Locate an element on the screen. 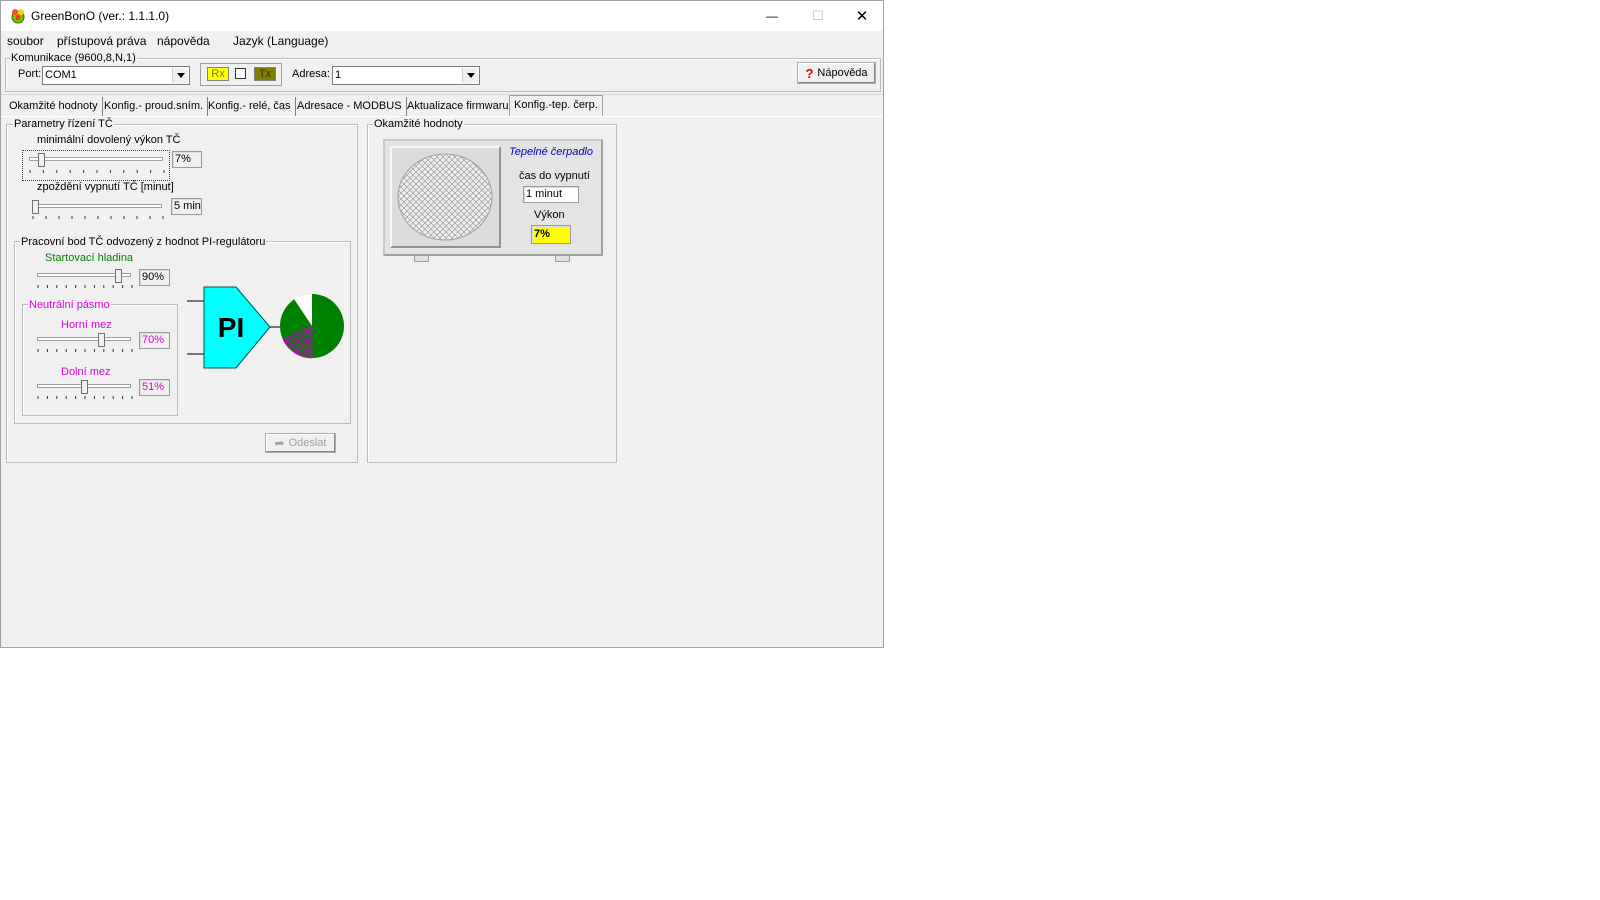 This screenshot has width=1600, height=900. time-to-off-value: 1 minut is located at coordinates (551, 194).